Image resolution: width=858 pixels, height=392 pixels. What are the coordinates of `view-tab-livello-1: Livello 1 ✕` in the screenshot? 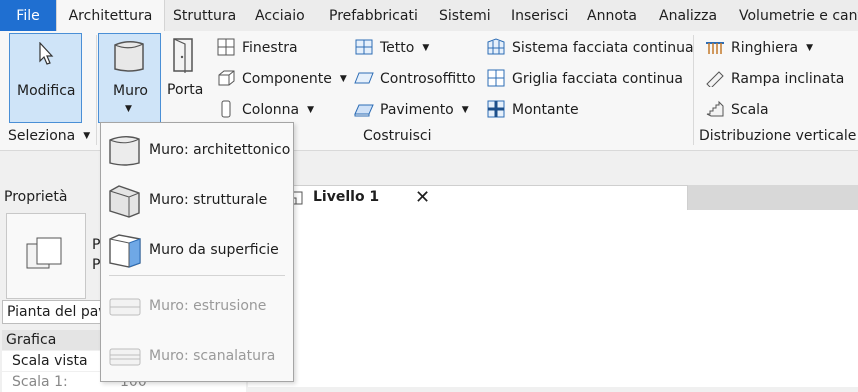 It's located at (483, 198).